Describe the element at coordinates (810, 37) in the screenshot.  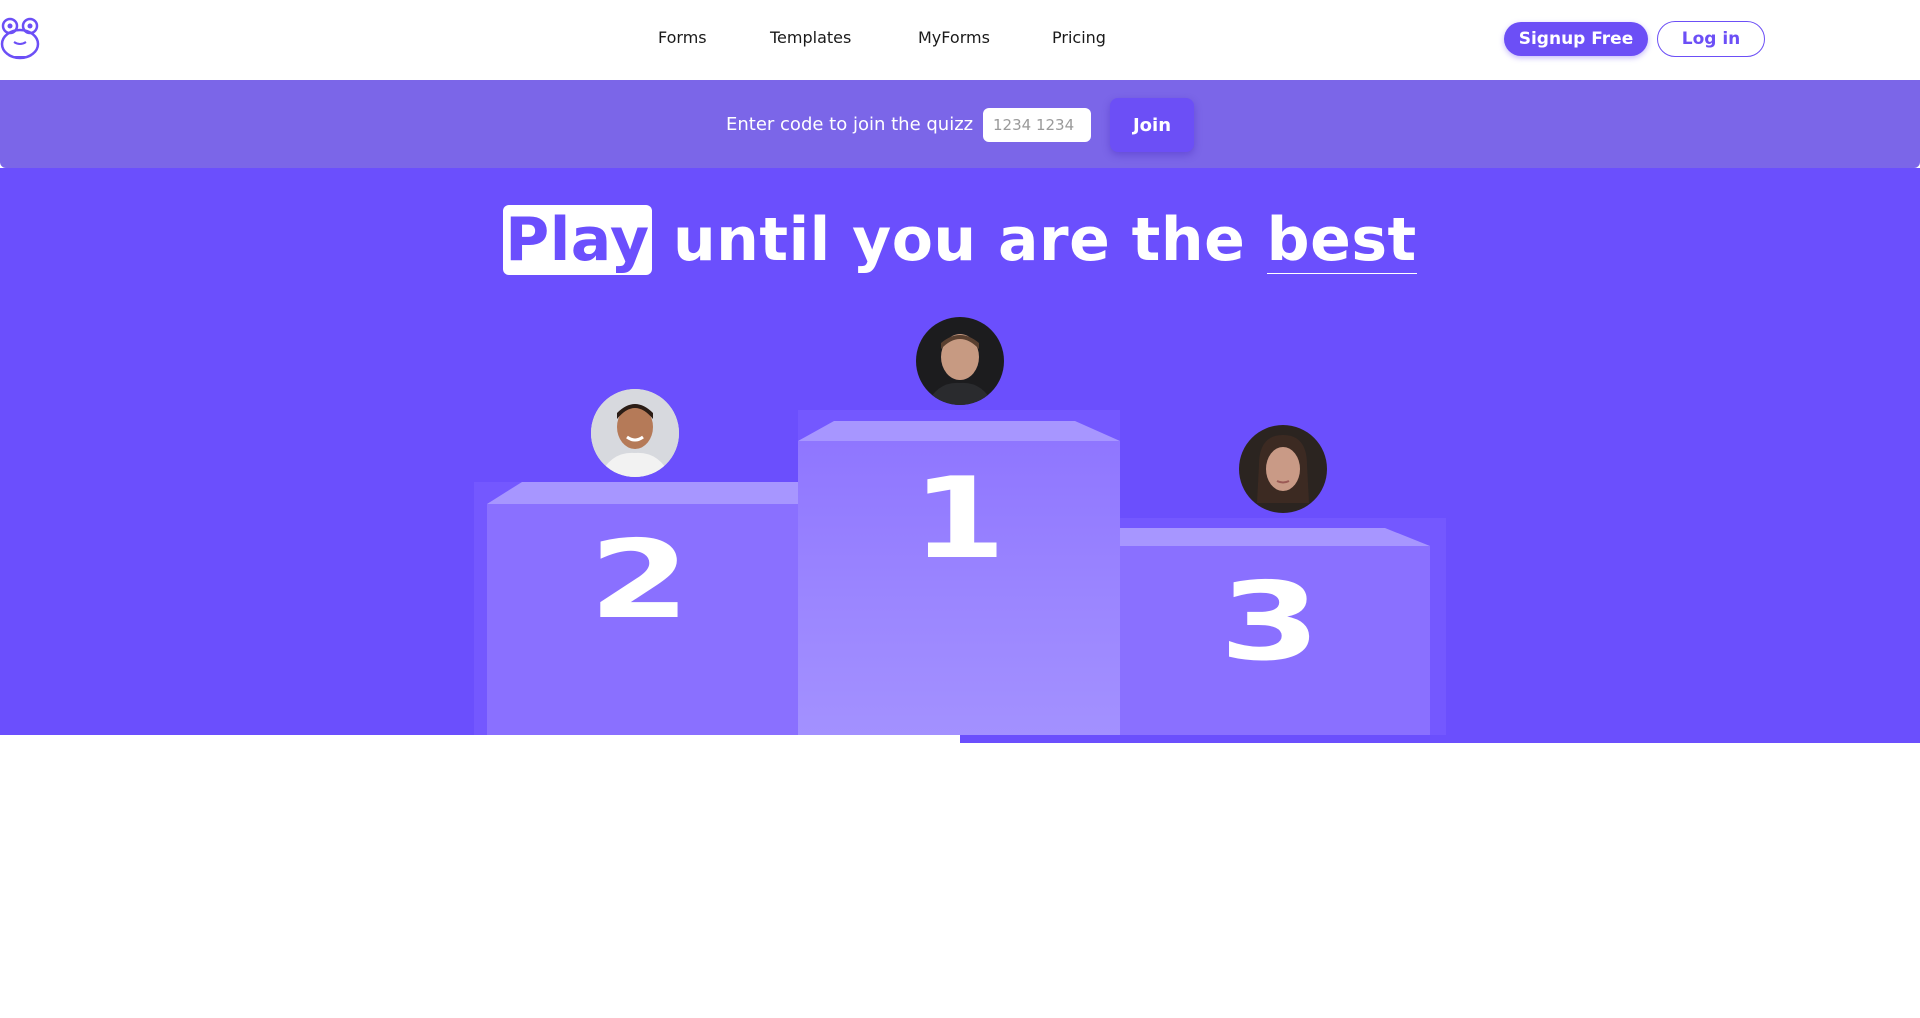
I see `nav-templates-link: Templates` at that location.